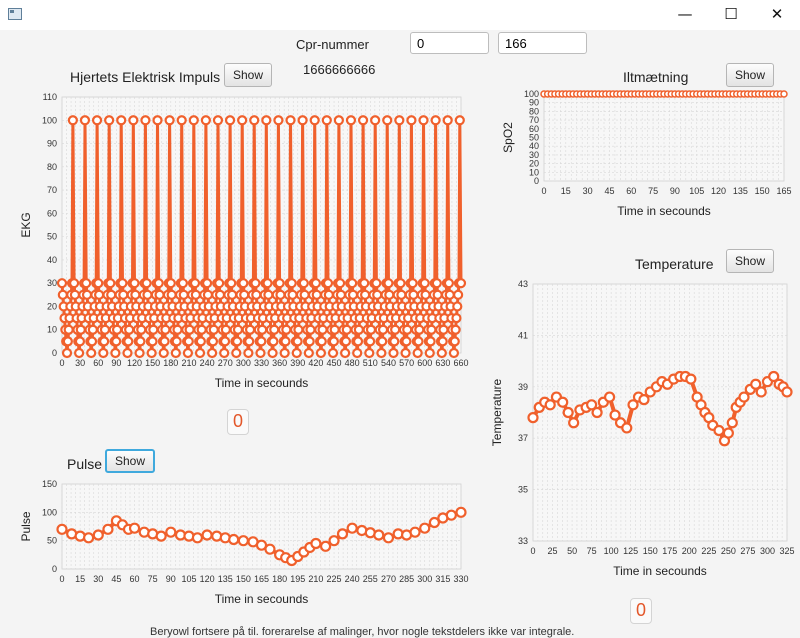  What do you see at coordinates (406, 579) in the screenshot?
I see `x-tick-label: 285` at bounding box center [406, 579].